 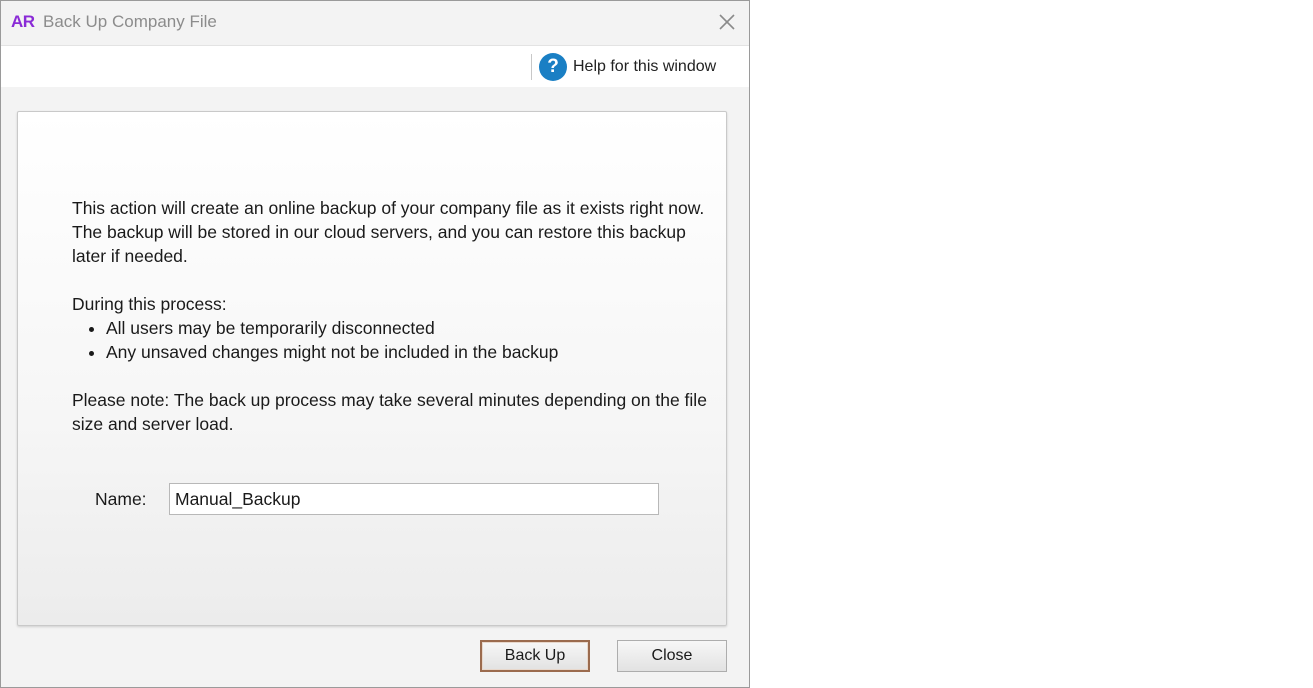 I want to click on back-up-button: Back Up, so click(x=535, y=656).